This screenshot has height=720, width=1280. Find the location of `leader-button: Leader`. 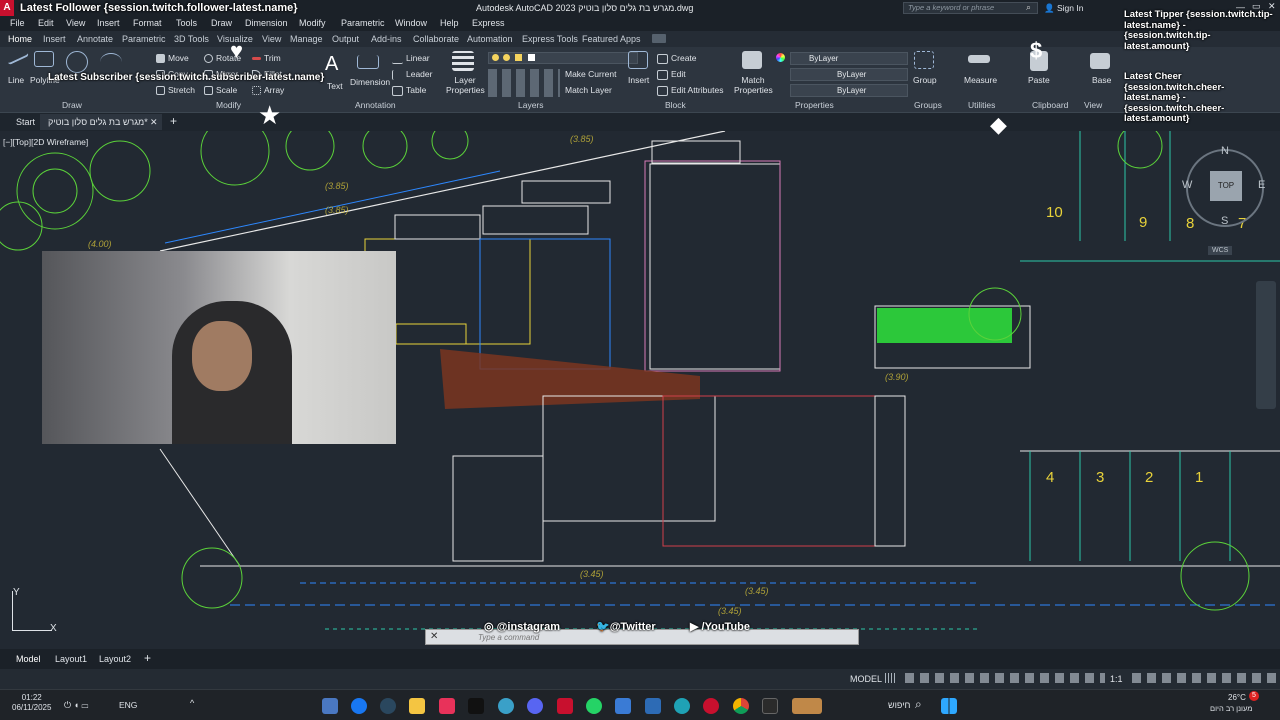

leader-button: Leader is located at coordinates (412, 74).